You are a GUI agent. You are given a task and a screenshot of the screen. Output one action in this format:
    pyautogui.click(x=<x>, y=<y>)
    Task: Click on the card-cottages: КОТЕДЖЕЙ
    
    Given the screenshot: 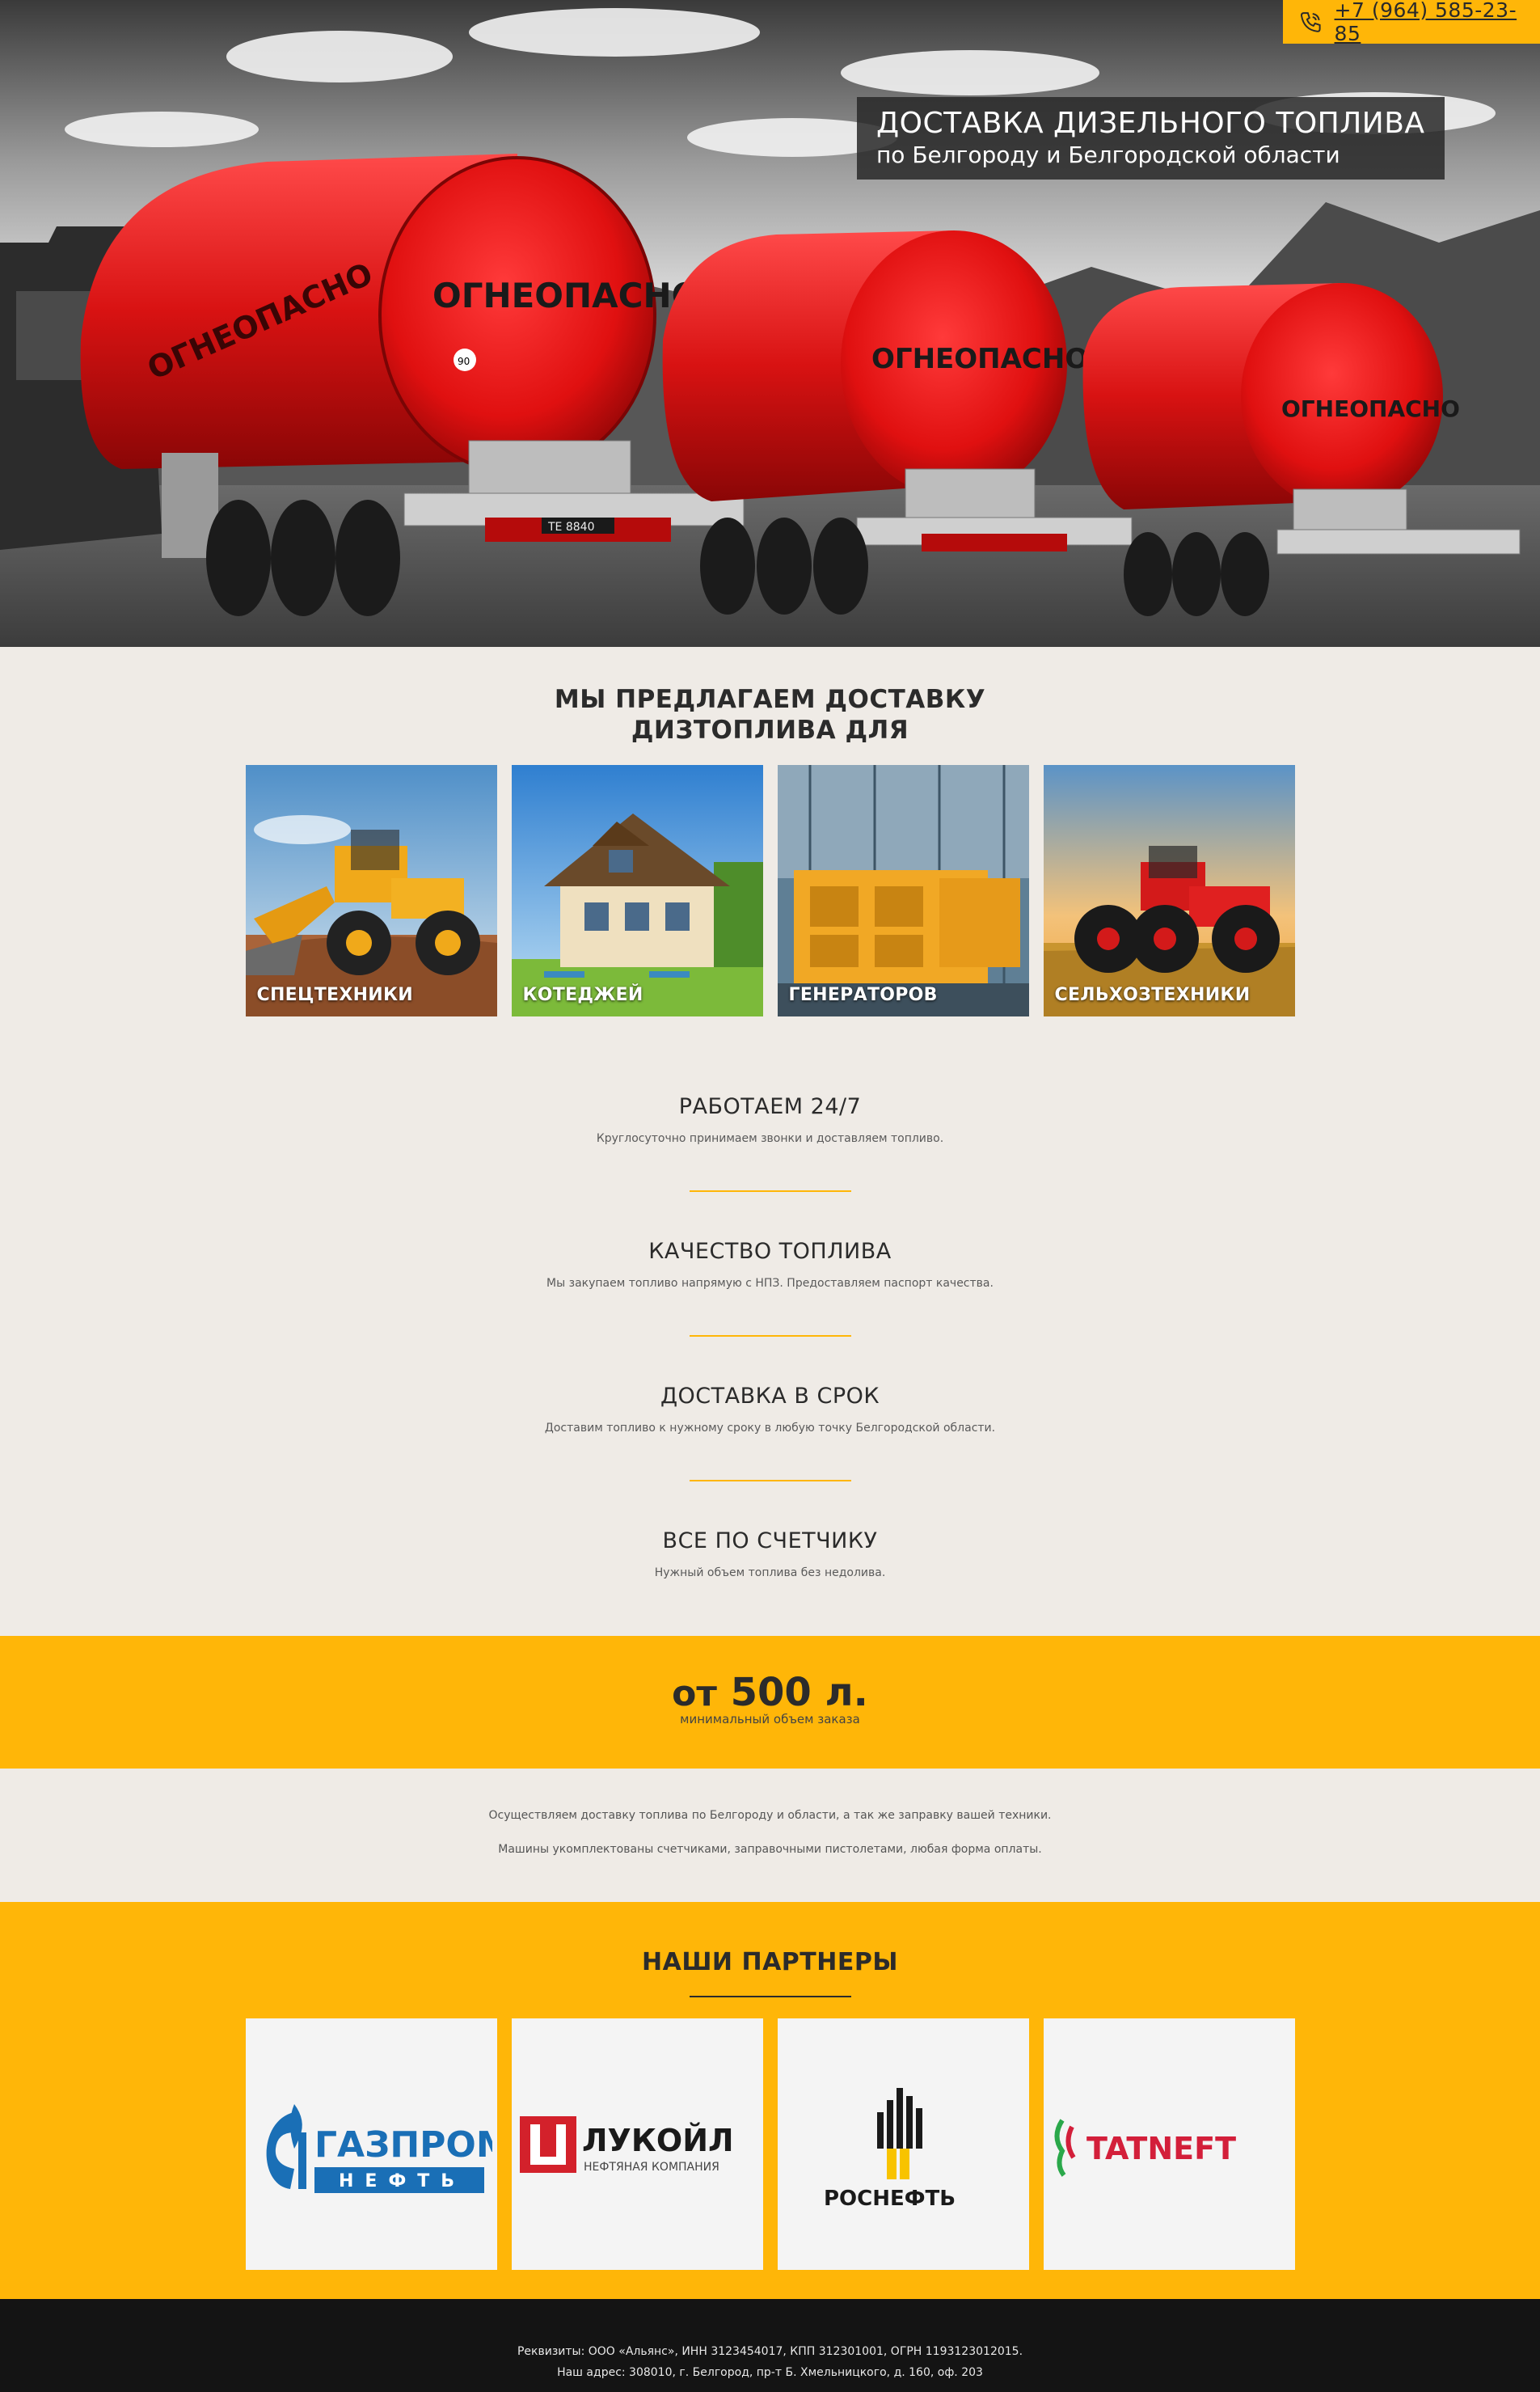 What is the action you would take?
    pyautogui.click(x=637, y=891)
    